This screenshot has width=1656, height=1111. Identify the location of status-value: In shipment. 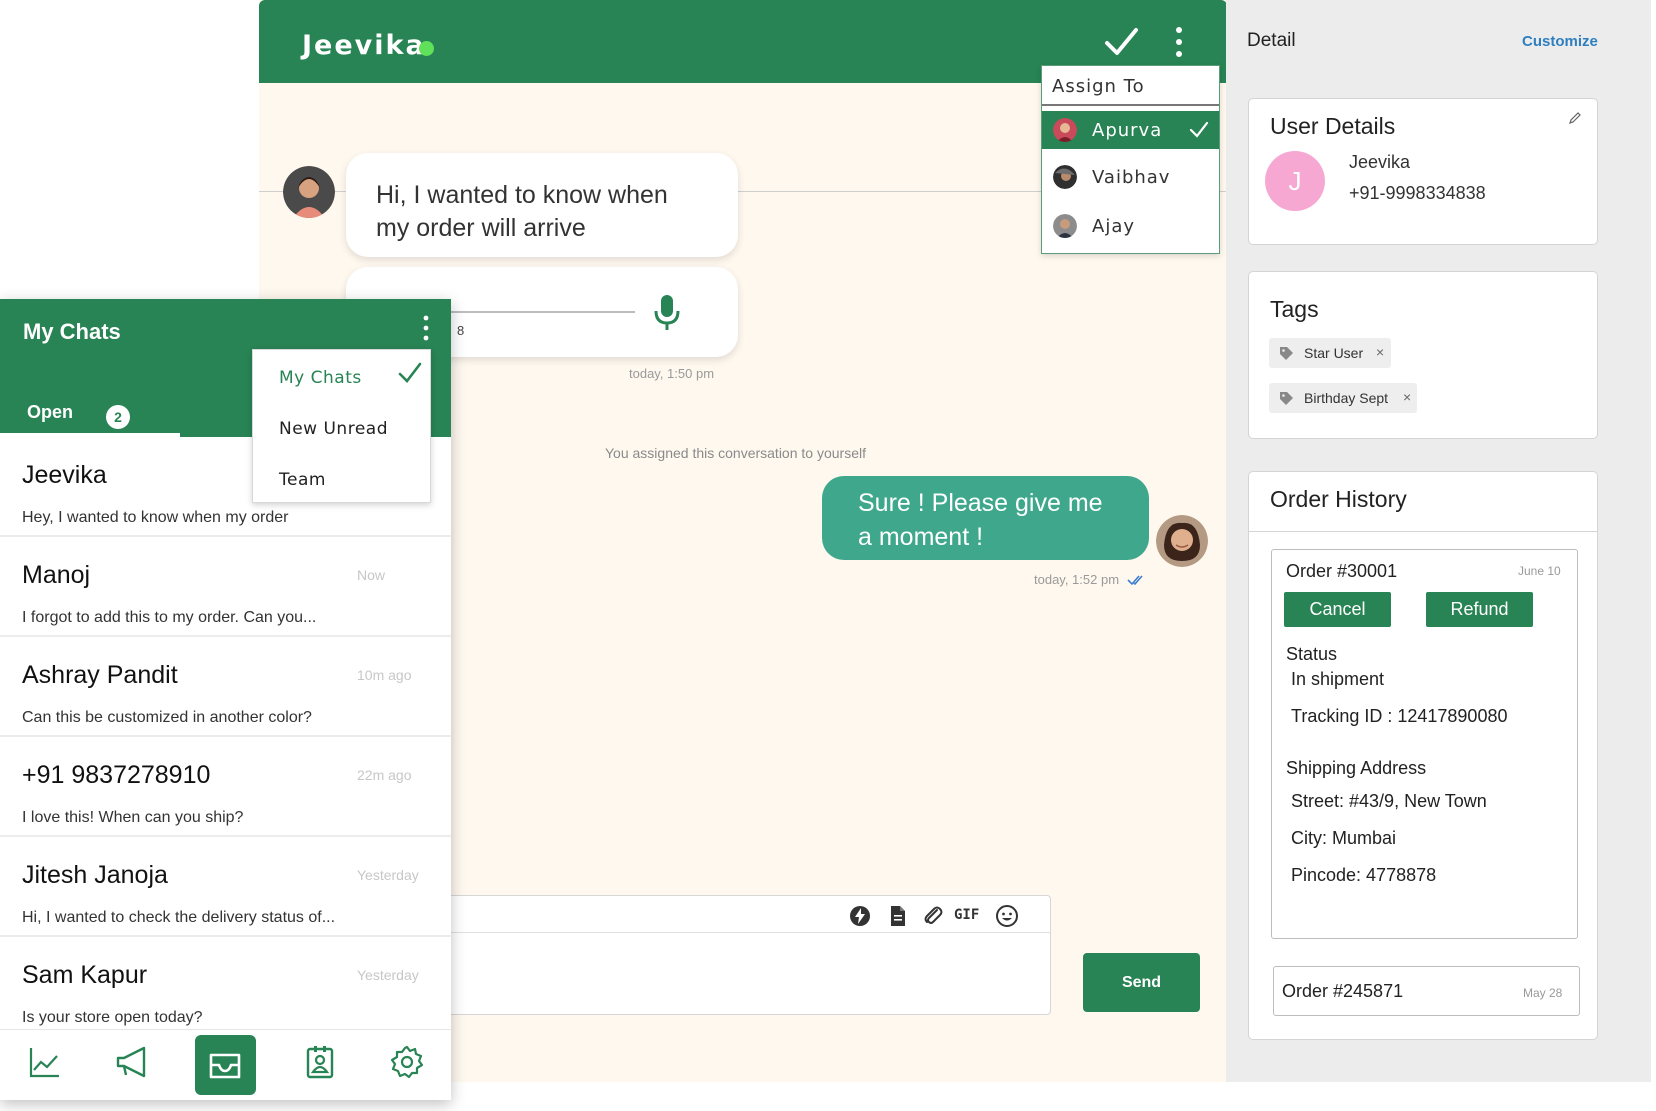
(1338, 679).